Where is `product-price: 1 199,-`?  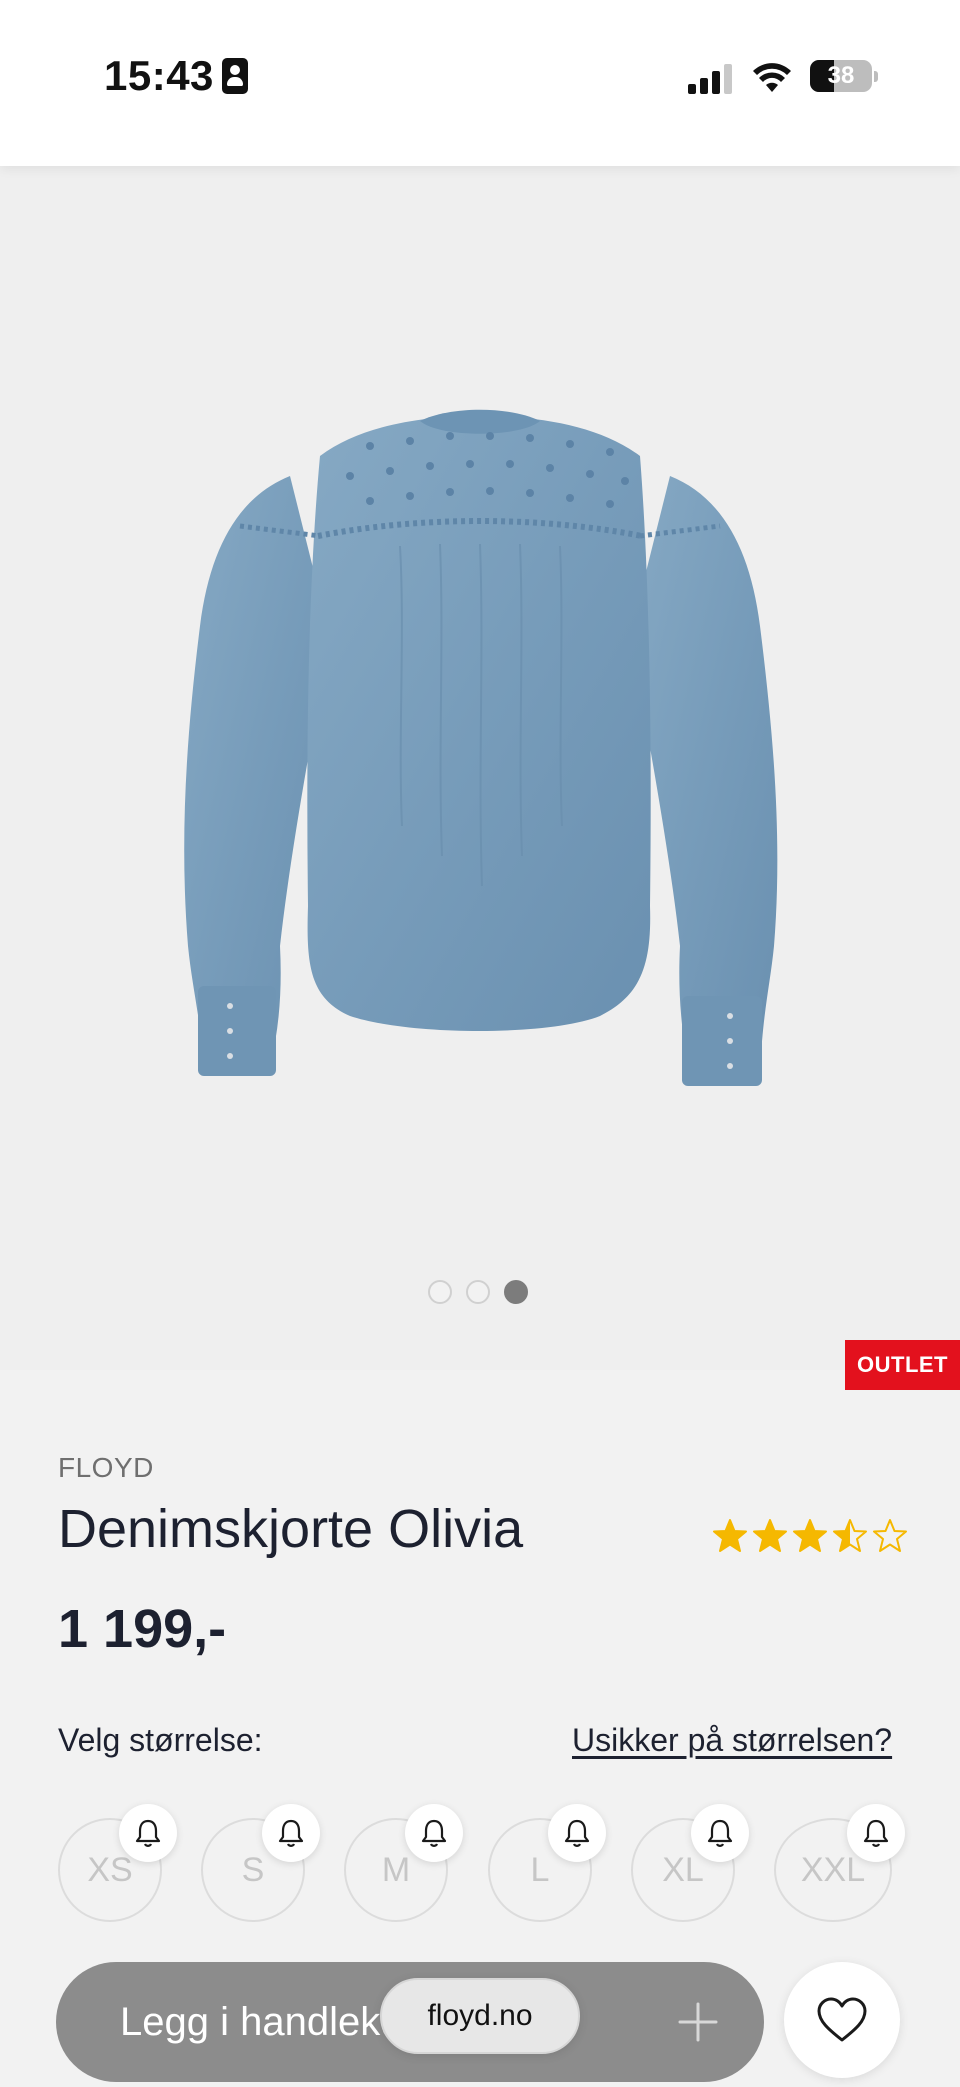 product-price: 1 199,- is located at coordinates (142, 1629).